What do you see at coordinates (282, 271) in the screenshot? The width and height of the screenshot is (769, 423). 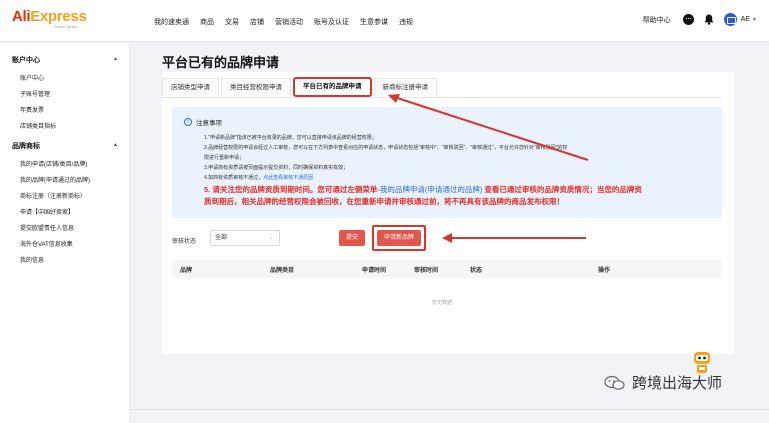 I see `col-category: 品牌类目` at bounding box center [282, 271].